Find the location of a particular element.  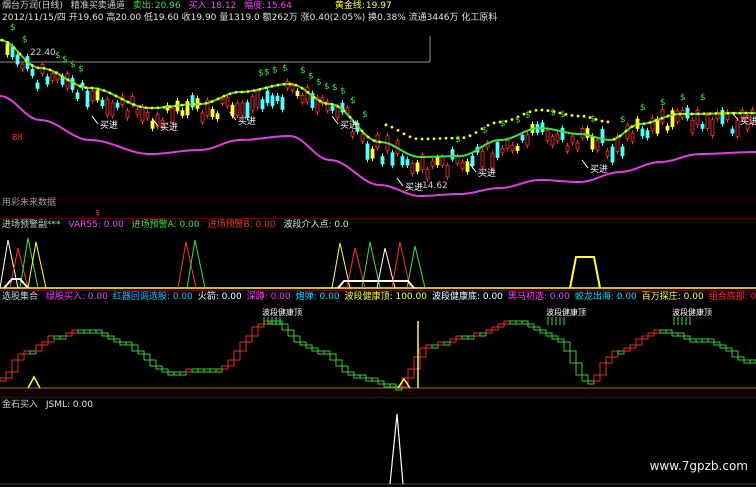

selection-item-8: 蛟龙出海: 0.00 is located at coordinates (605, 297).